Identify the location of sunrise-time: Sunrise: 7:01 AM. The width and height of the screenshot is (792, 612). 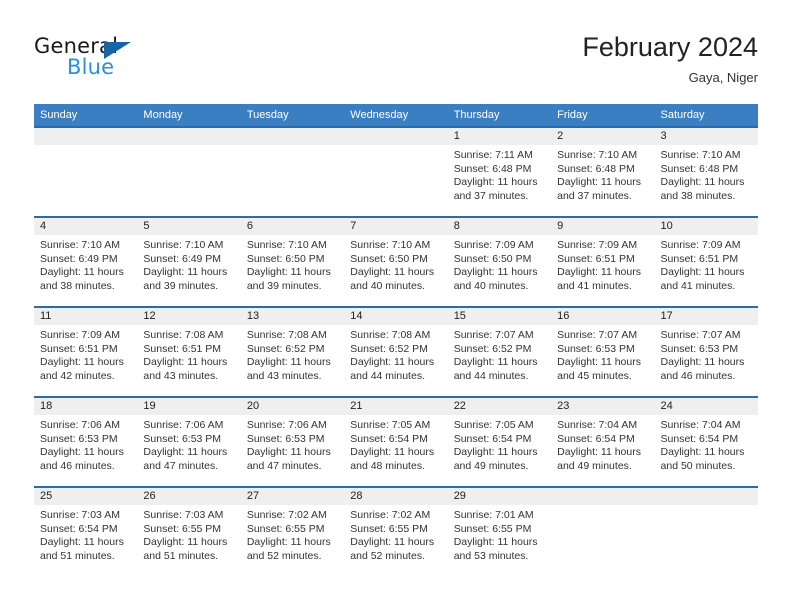
(493, 515).